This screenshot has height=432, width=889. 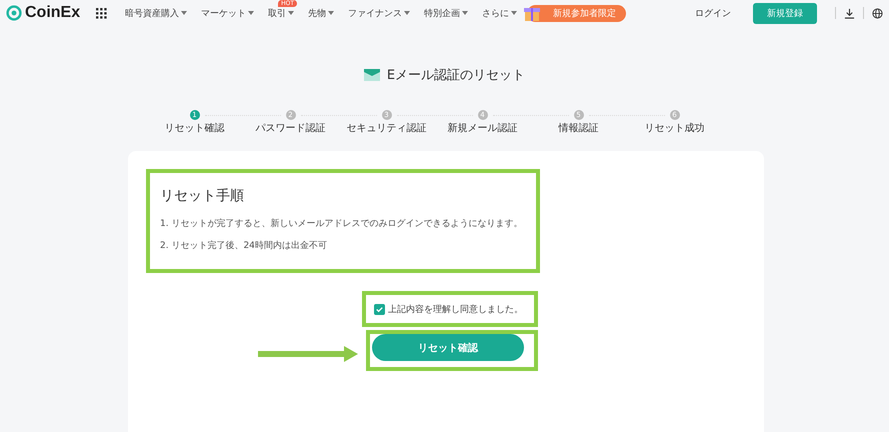 I want to click on page-title: Eメール認証のリセット, so click(x=456, y=75).